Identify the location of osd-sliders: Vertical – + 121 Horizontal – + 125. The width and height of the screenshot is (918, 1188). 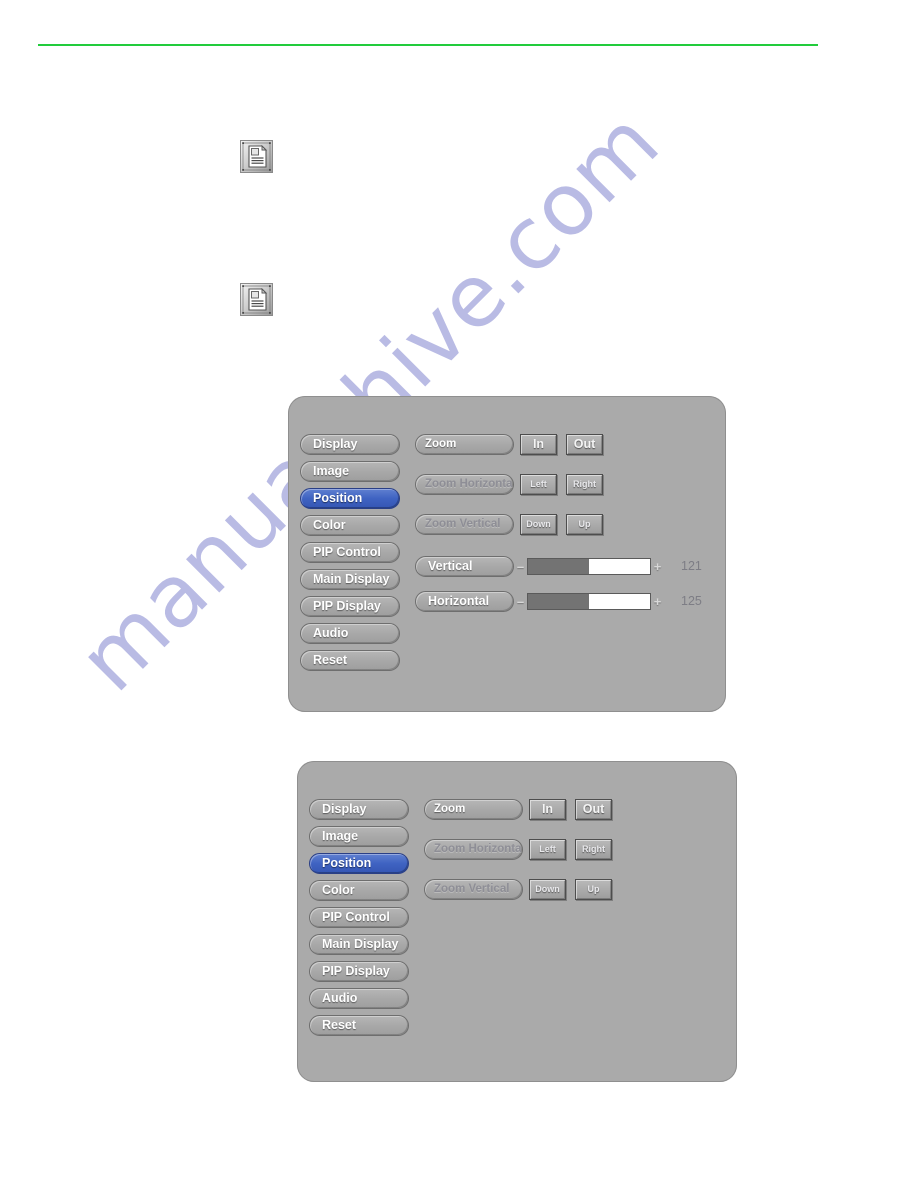
(560, 591).